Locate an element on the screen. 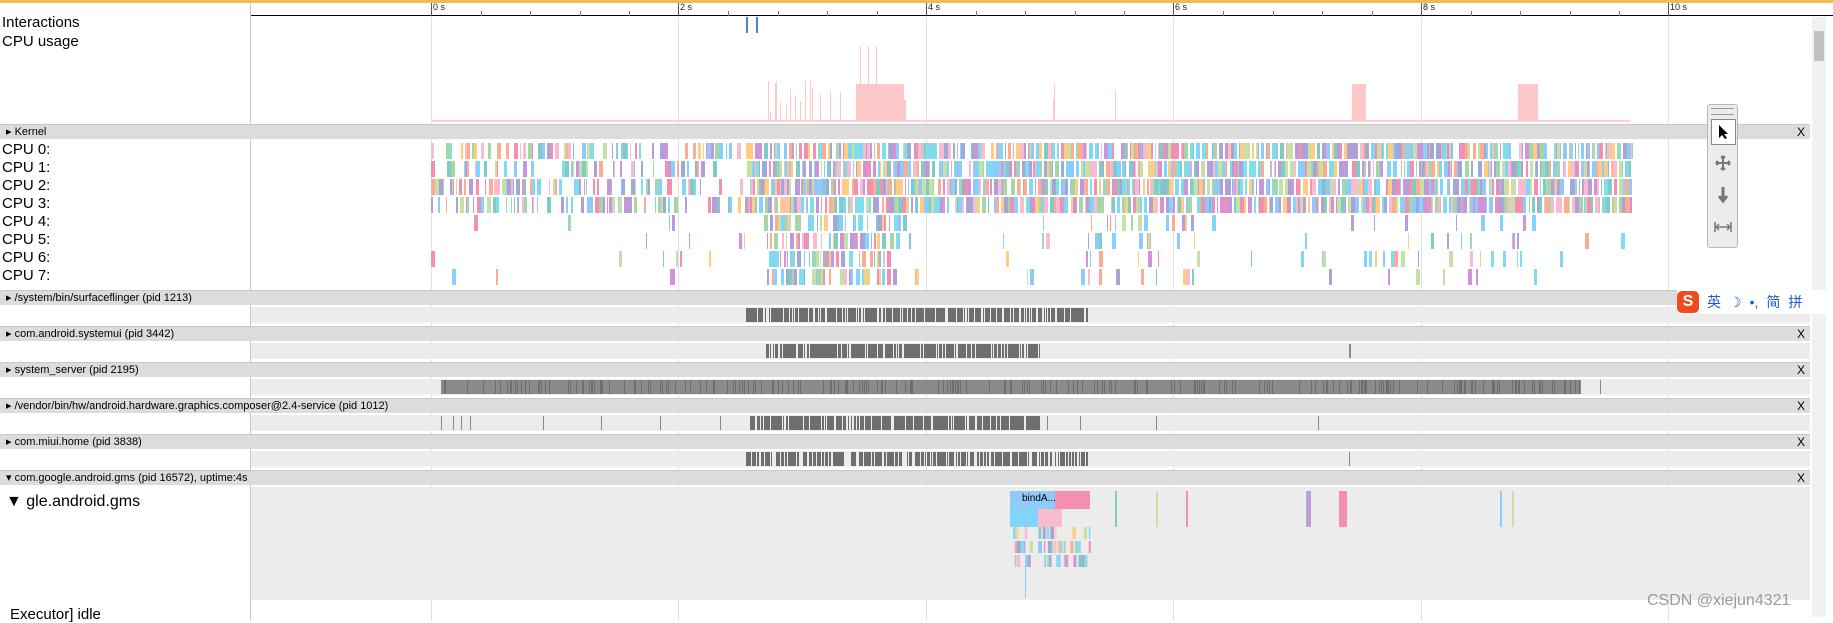  ime-simplified-toggle: 简 is located at coordinates (1773, 302).